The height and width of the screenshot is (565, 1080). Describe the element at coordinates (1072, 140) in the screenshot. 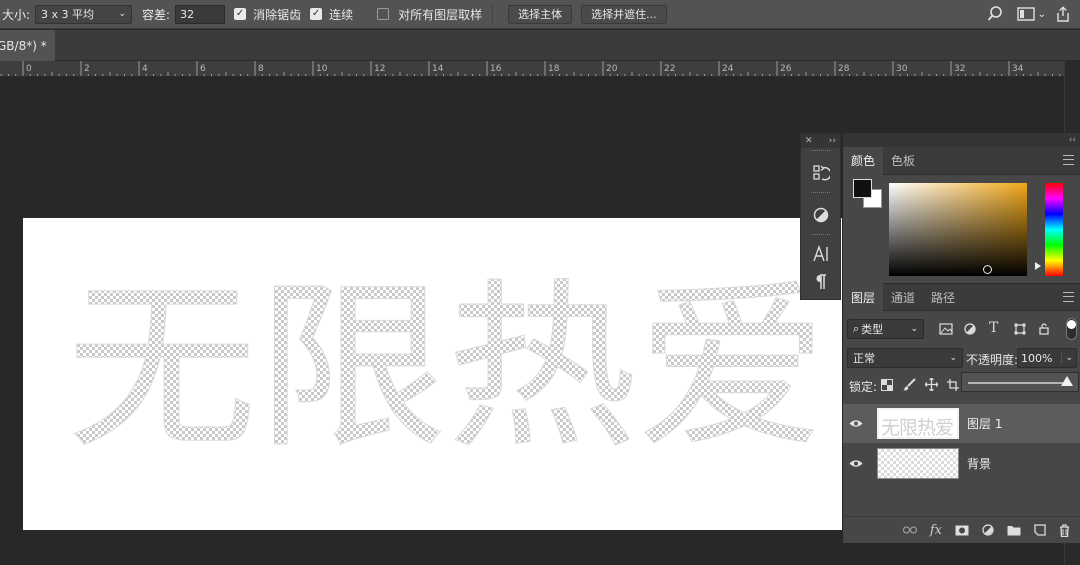

I see `collapse-panels-icon: ‹‹` at that location.